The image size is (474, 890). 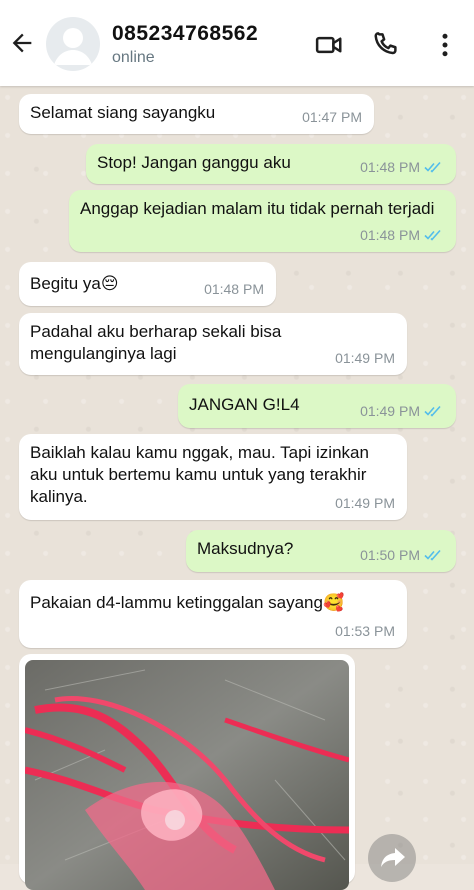 I want to click on message-bubble-outgoing: Maksudnya? 01:50 PM, so click(x=321, y=551).